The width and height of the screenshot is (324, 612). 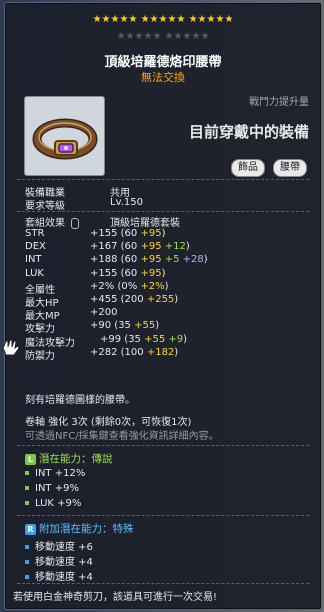 I want to click on potential-line: LUK +9%, so click(x=53, y=503).